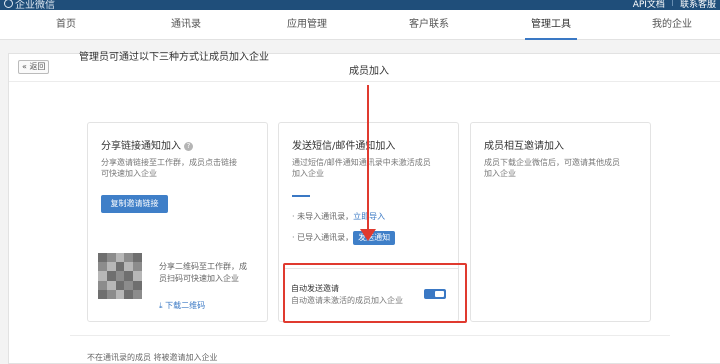  I want to click on share-card-title: 分享链接通知加入?, so click(147, 144).